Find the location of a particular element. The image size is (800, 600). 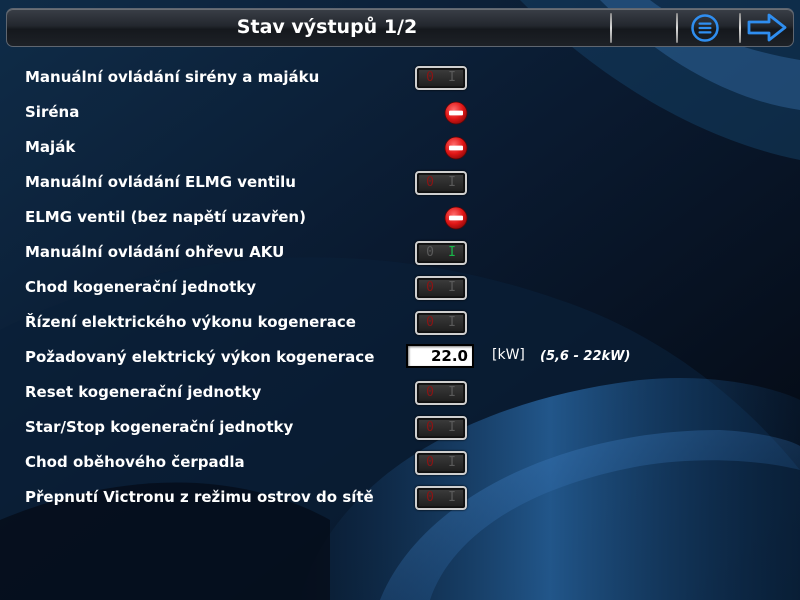

output-label: Manuální ovládání ELMG ventilu is located at coordinates (160, 182).